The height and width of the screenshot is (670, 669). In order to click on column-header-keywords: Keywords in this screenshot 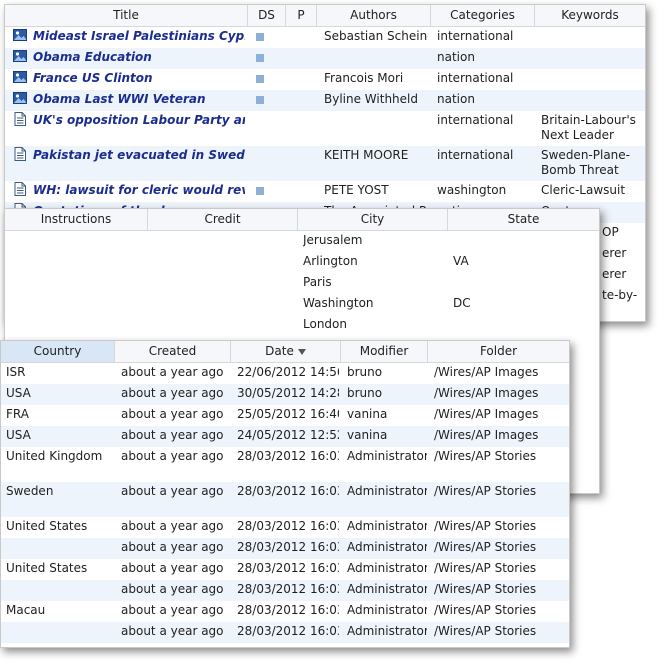, I will do `click(590, 15)`.